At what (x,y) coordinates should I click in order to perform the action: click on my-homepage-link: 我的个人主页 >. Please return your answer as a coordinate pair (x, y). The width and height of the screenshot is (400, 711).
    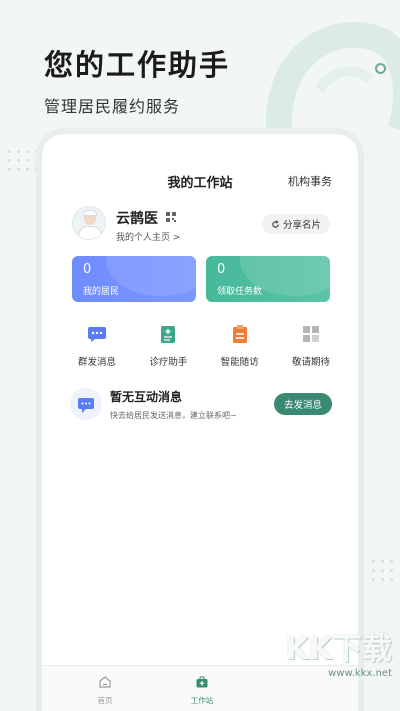
    Looking at the image, I should click on (148, 236).